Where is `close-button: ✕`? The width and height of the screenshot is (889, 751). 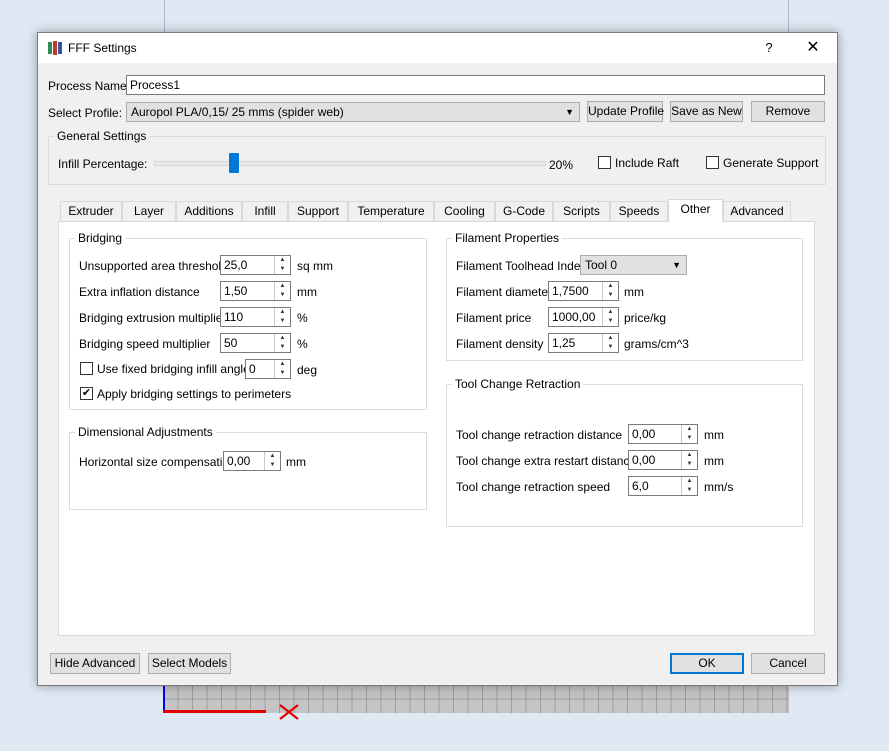
close-button: ✕ is located at coordinates (813, 48).